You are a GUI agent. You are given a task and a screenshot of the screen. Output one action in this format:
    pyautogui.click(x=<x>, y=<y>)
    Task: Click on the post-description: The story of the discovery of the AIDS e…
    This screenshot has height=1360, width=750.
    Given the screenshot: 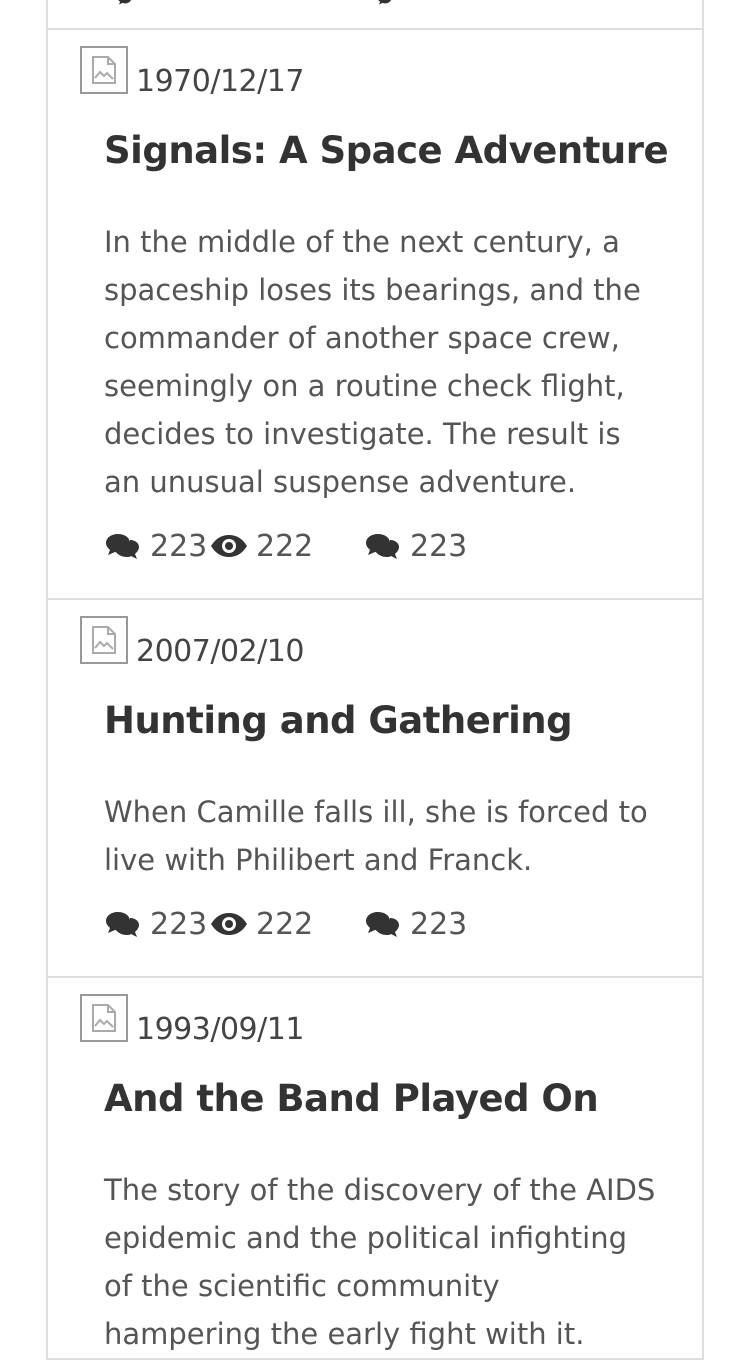 What is the action you would take?
    pyautogui.click(x=380, y=1262)
    